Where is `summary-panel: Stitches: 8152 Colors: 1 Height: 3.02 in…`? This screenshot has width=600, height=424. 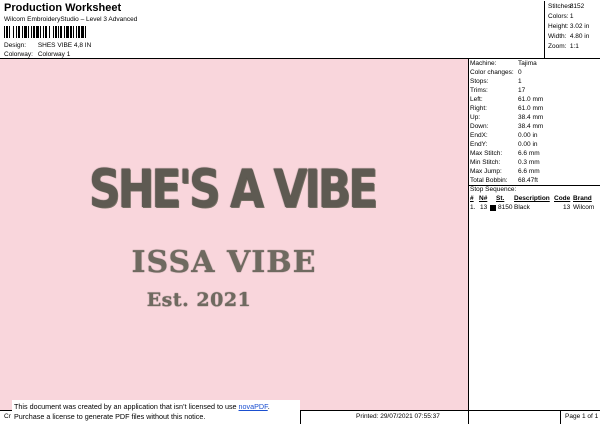
summary-panel: Stitches: 8152 Colors: 1 Height: 3.02 in… is located at coordinates (572, 29).